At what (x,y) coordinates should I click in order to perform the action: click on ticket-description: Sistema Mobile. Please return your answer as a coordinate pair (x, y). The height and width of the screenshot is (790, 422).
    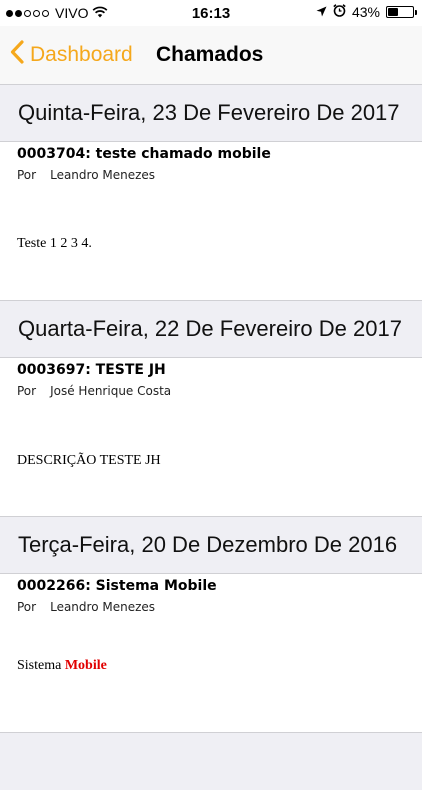
    Looking at the image, I should click on (62, 666).